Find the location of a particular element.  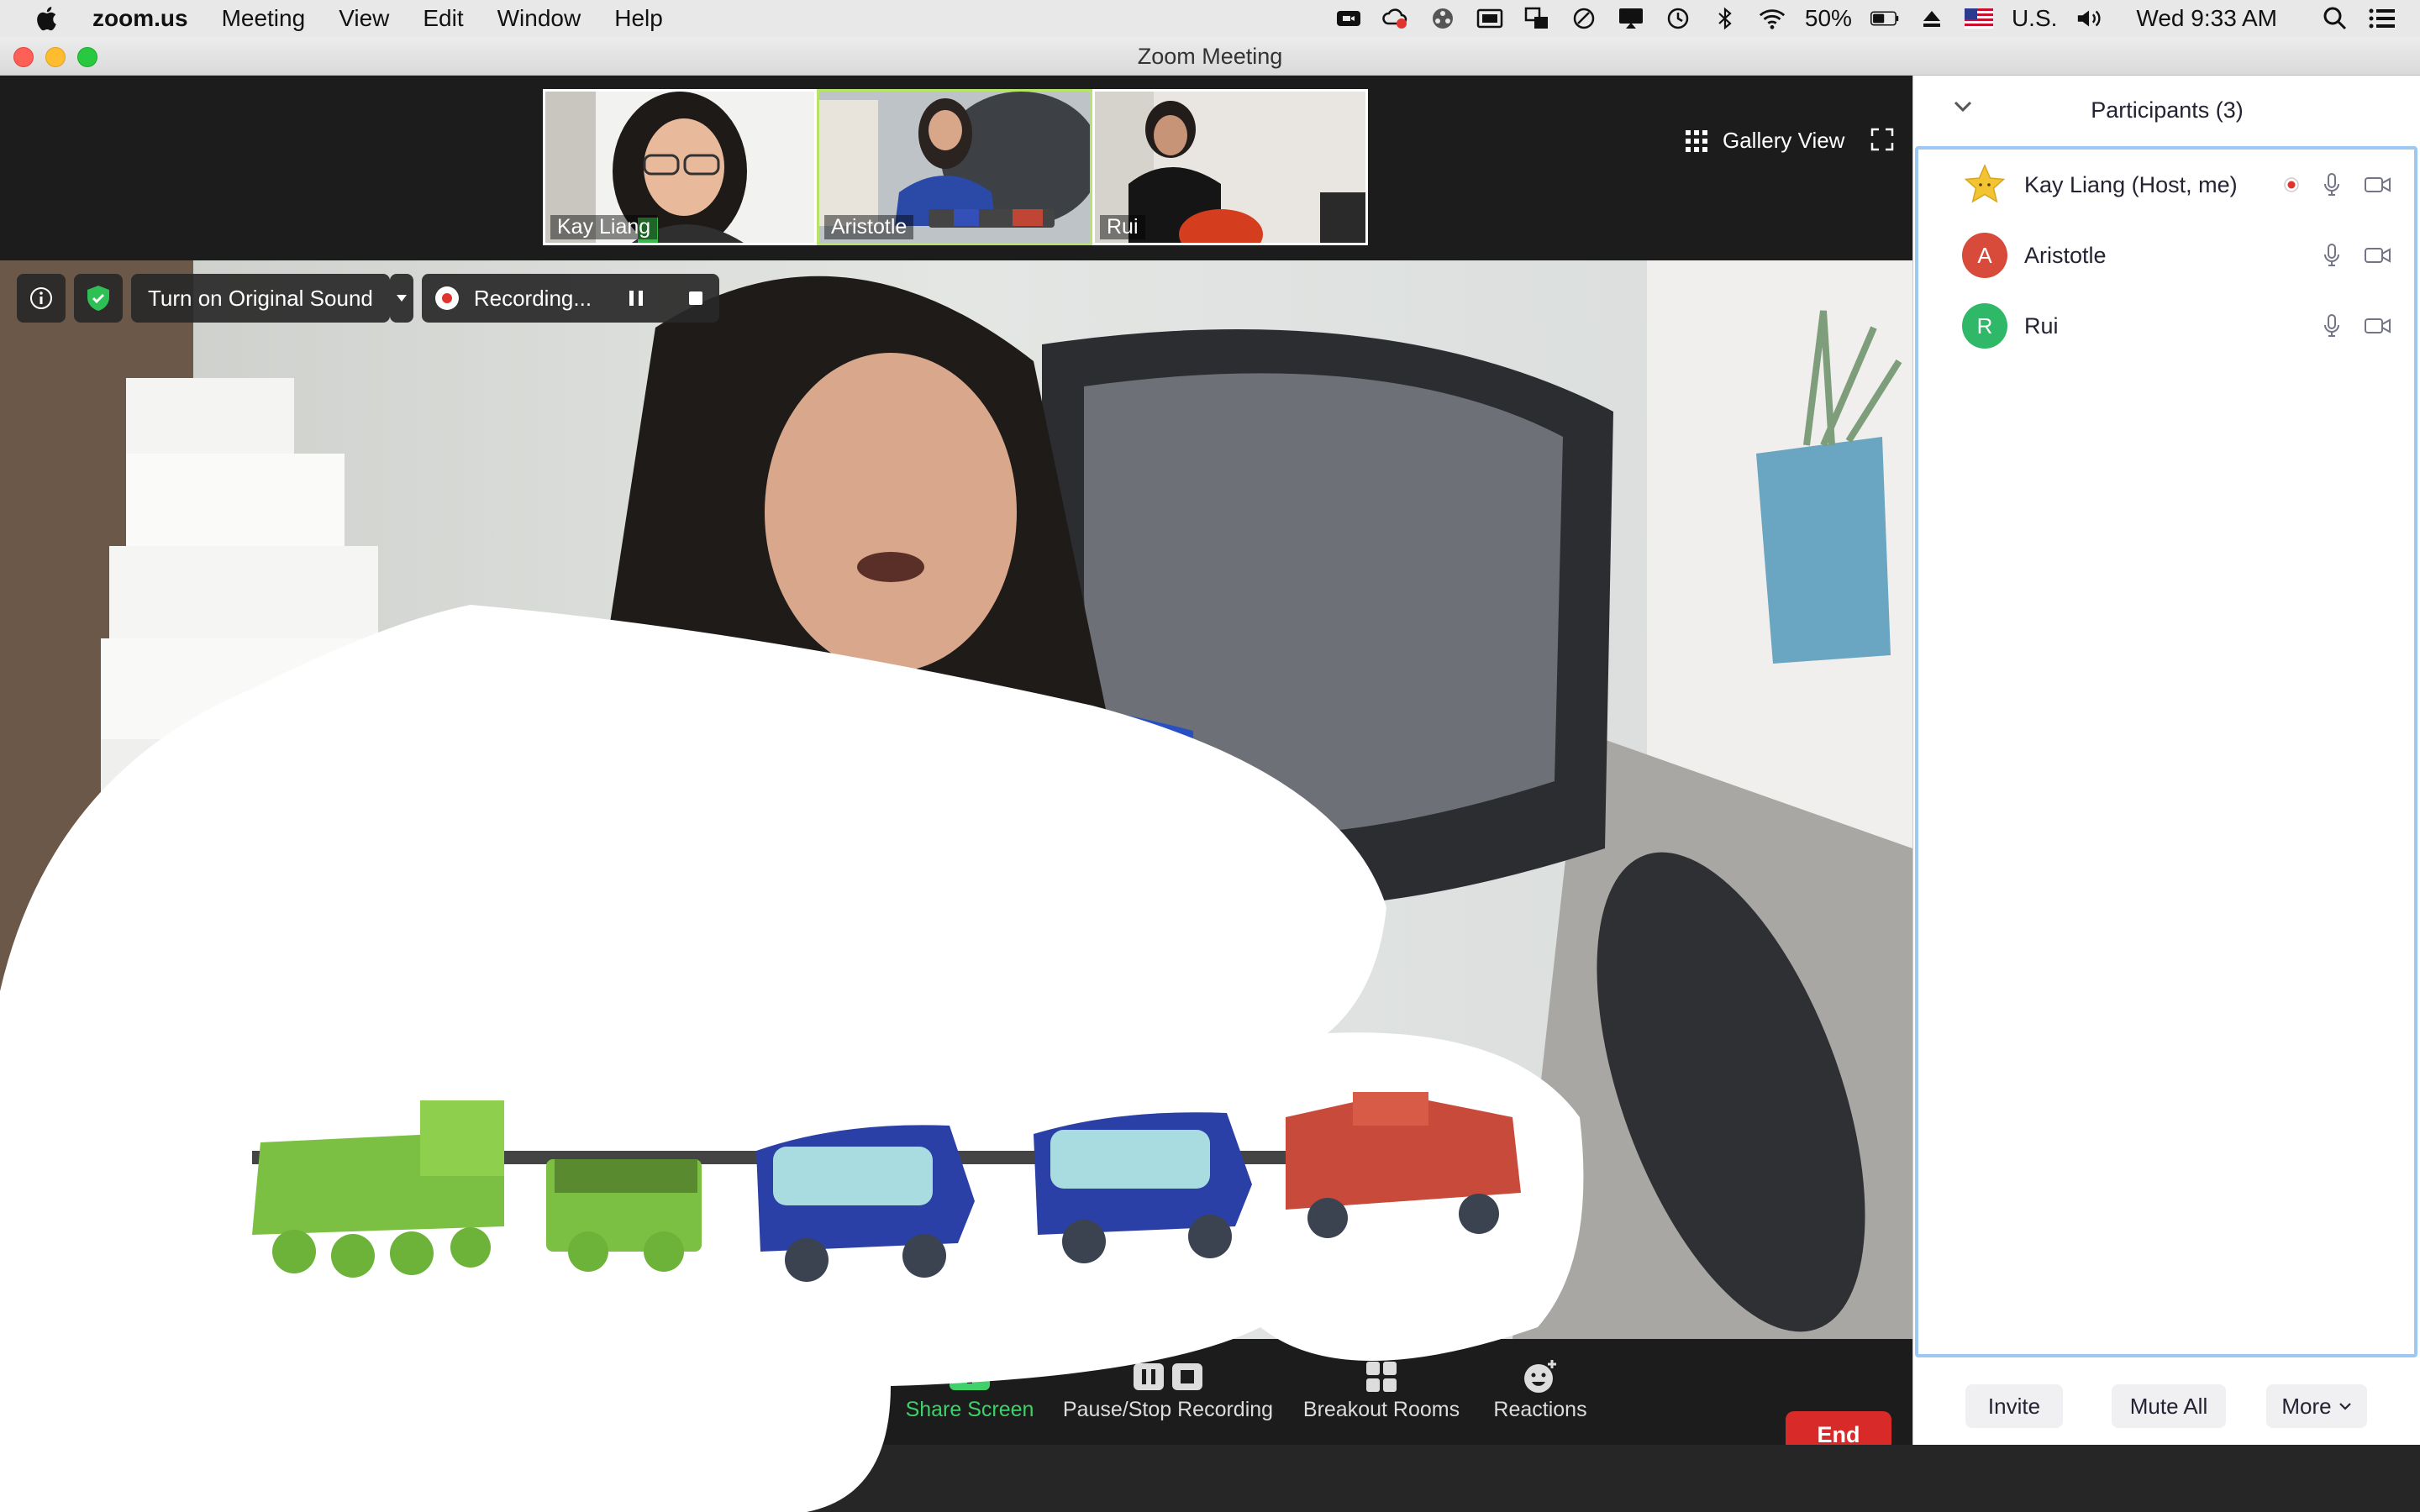

spotlight-search-icon is located at coordinates (2335, 18).